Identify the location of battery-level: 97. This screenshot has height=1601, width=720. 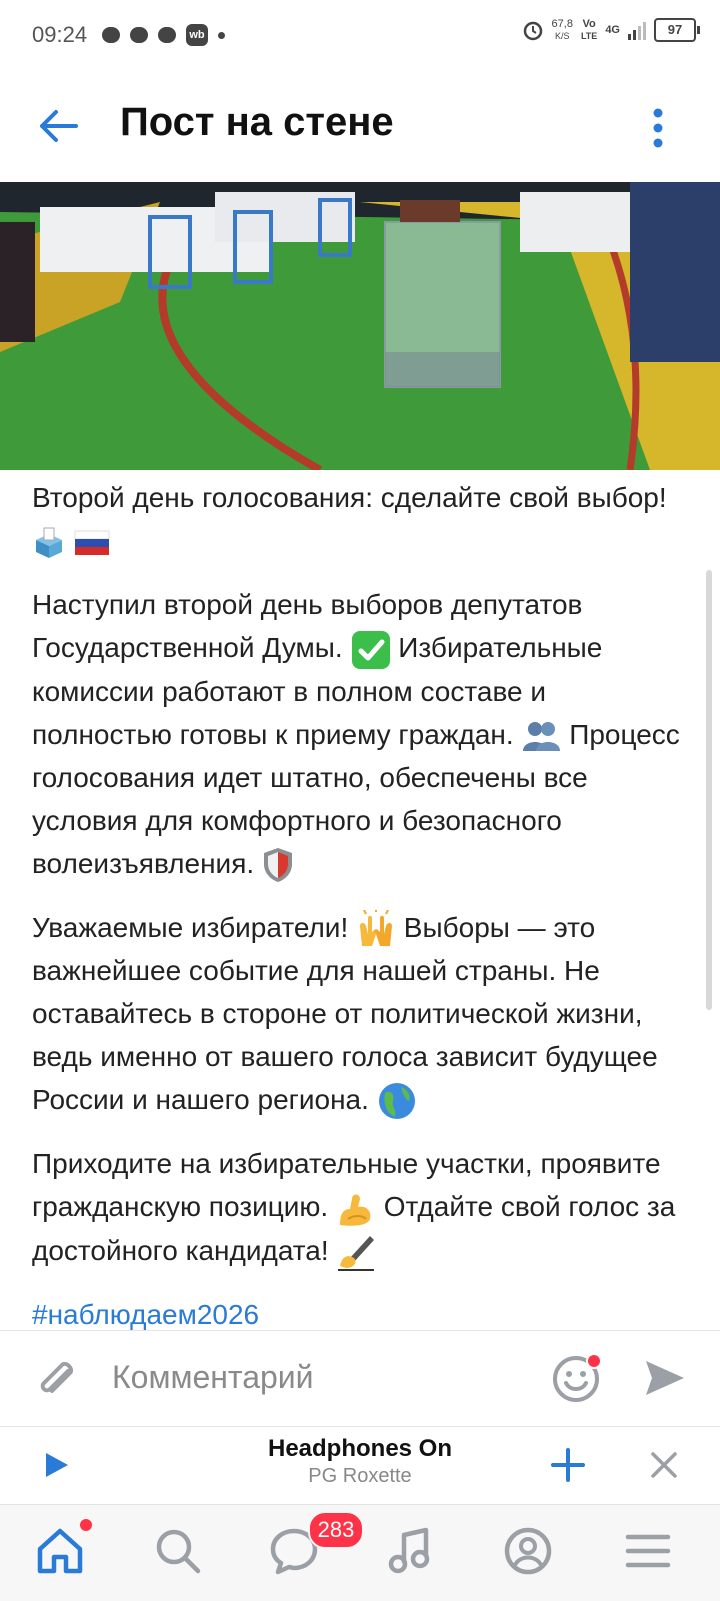
(675, 29).